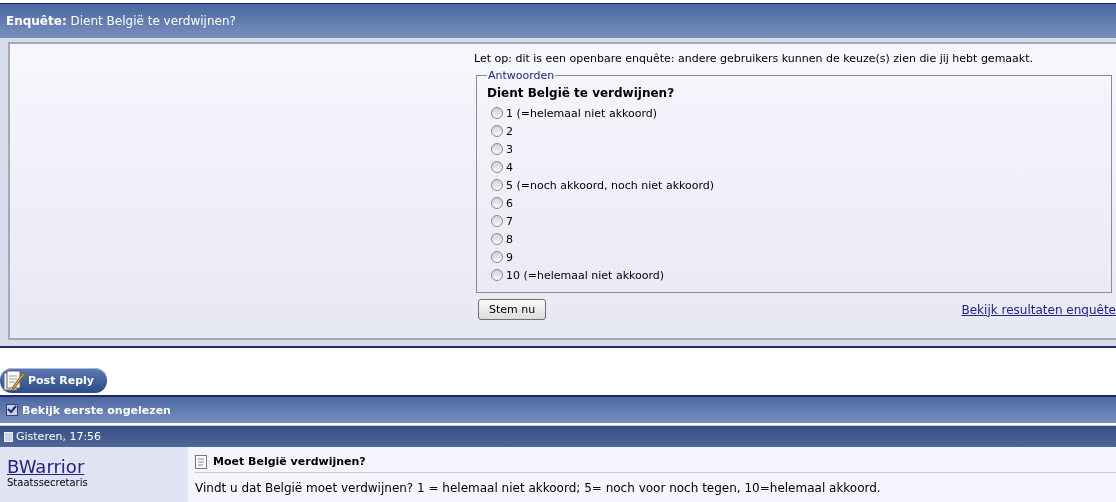 The width and height of the screenshot is (1116, 502). Describe the element at coordinates (794, 221) in the screenshot. I see `poll-option: 7` at that location.